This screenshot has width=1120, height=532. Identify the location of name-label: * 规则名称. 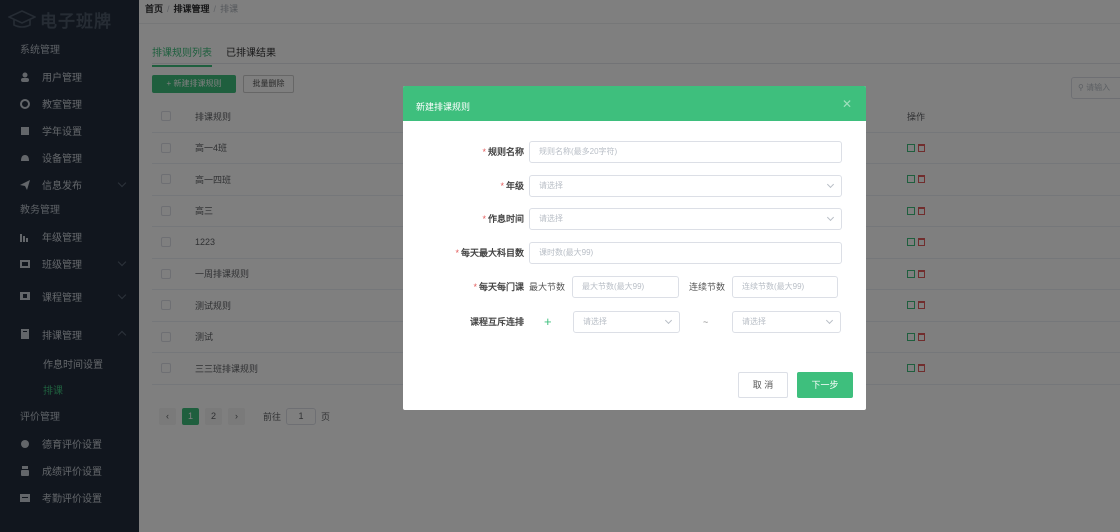
(503, 152).